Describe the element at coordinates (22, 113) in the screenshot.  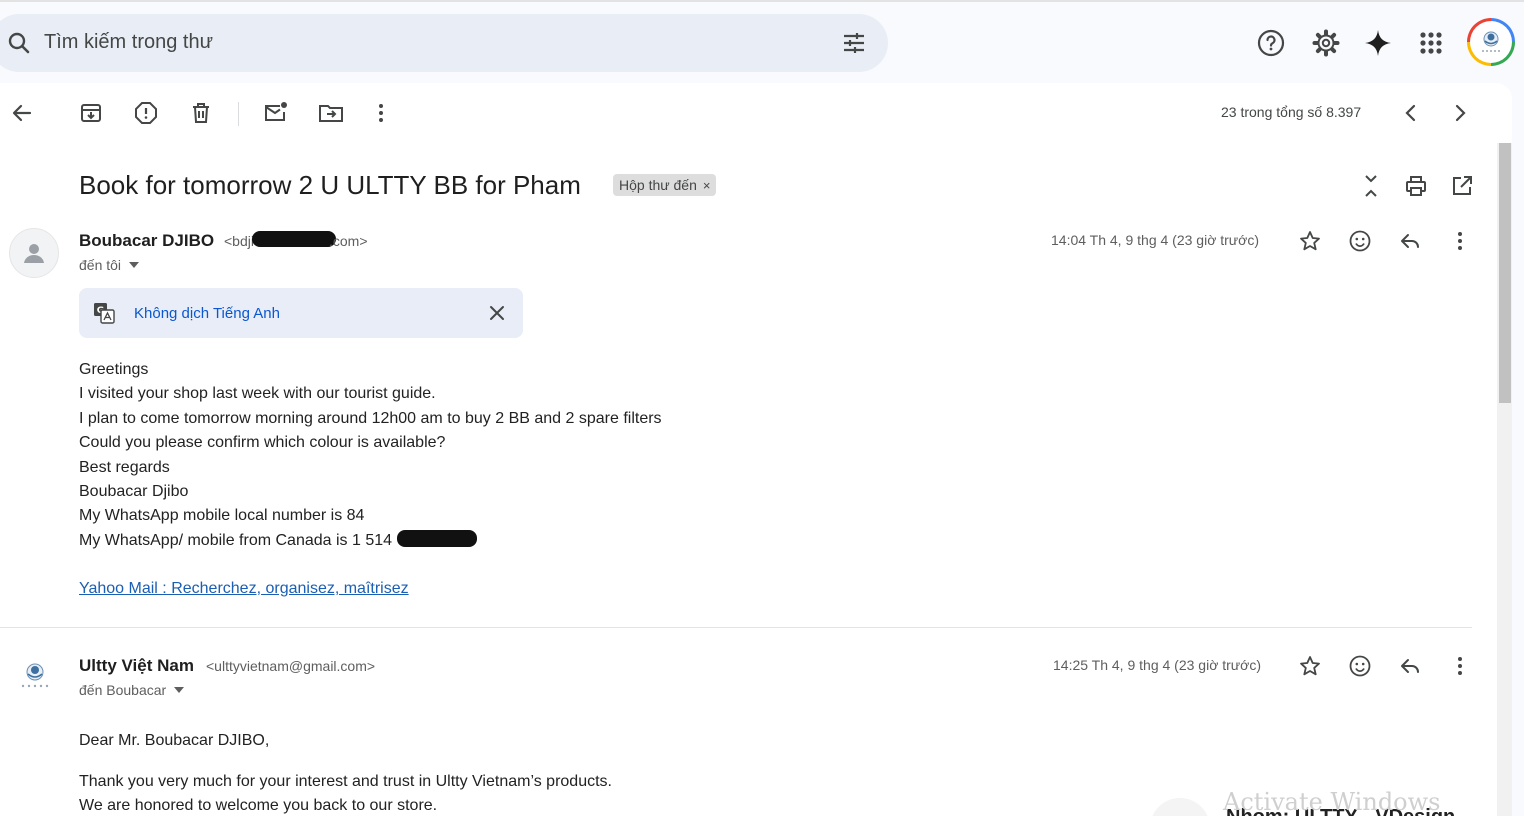
I see `back-arrow-icon` at that location.